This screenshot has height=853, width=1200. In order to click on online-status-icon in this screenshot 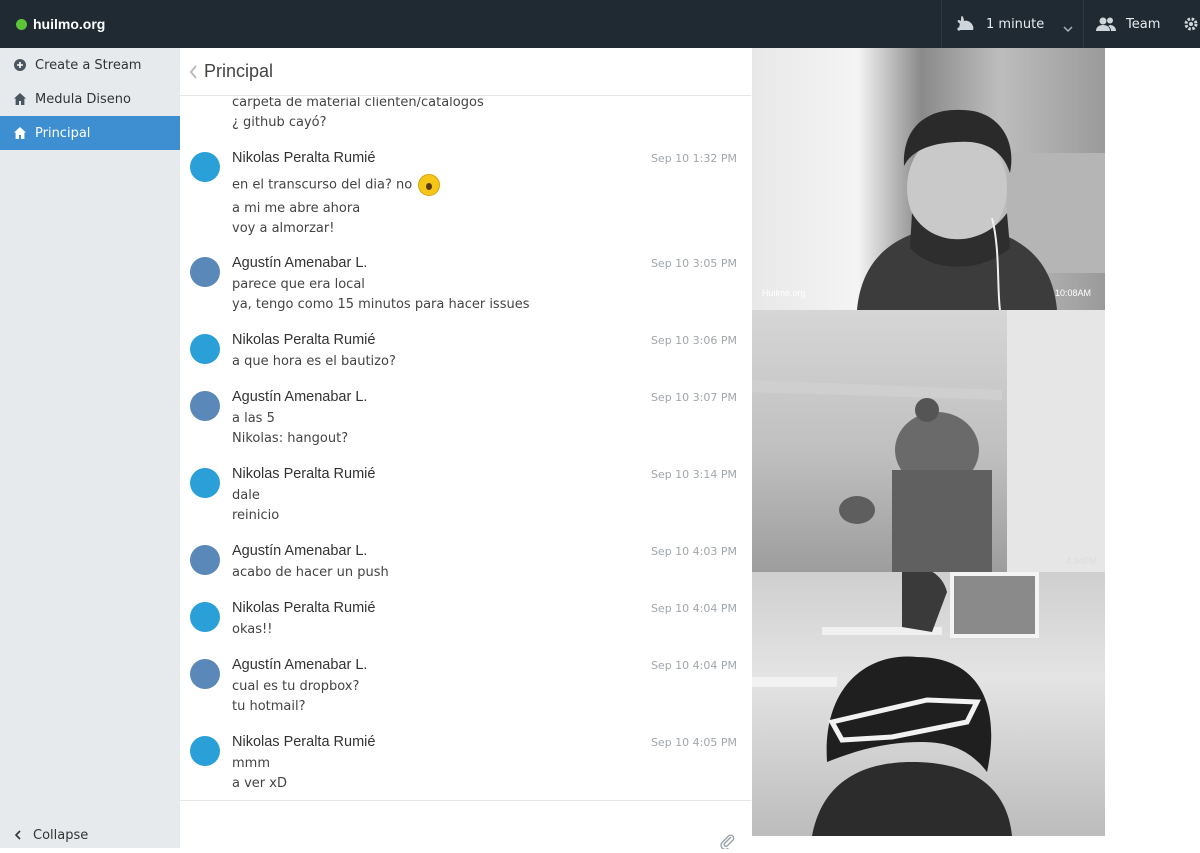, I will do `click(21, 24)`.